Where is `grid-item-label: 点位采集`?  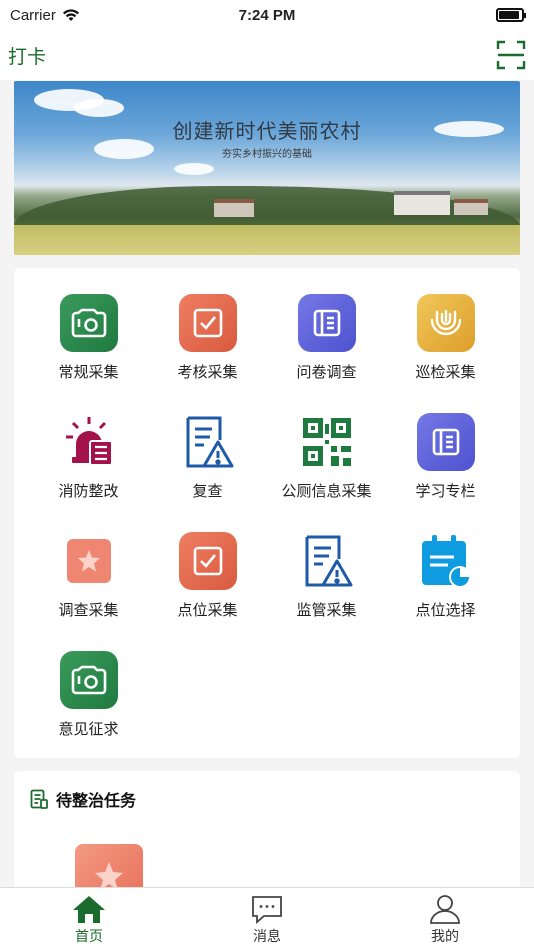 grid-item-label: 点位采集 is located at coordinates (207, 610).